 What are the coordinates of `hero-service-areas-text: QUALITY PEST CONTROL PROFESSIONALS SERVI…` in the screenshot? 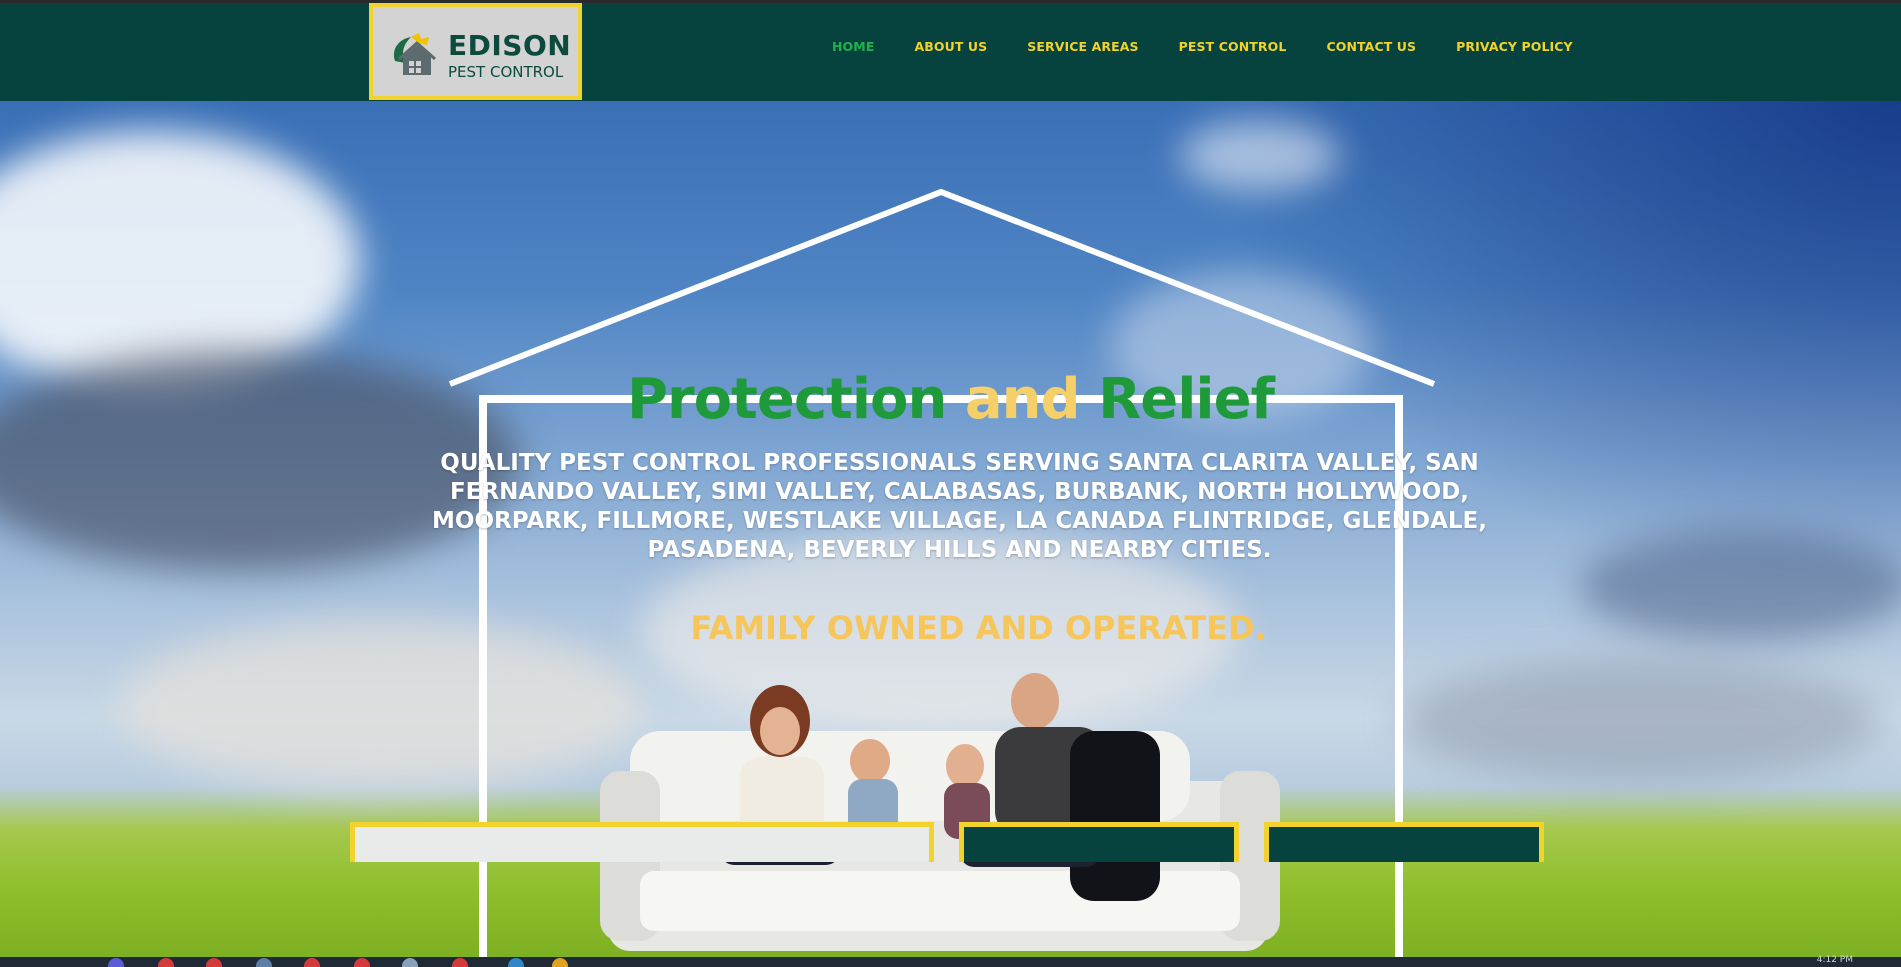 It's located at (959, 506).